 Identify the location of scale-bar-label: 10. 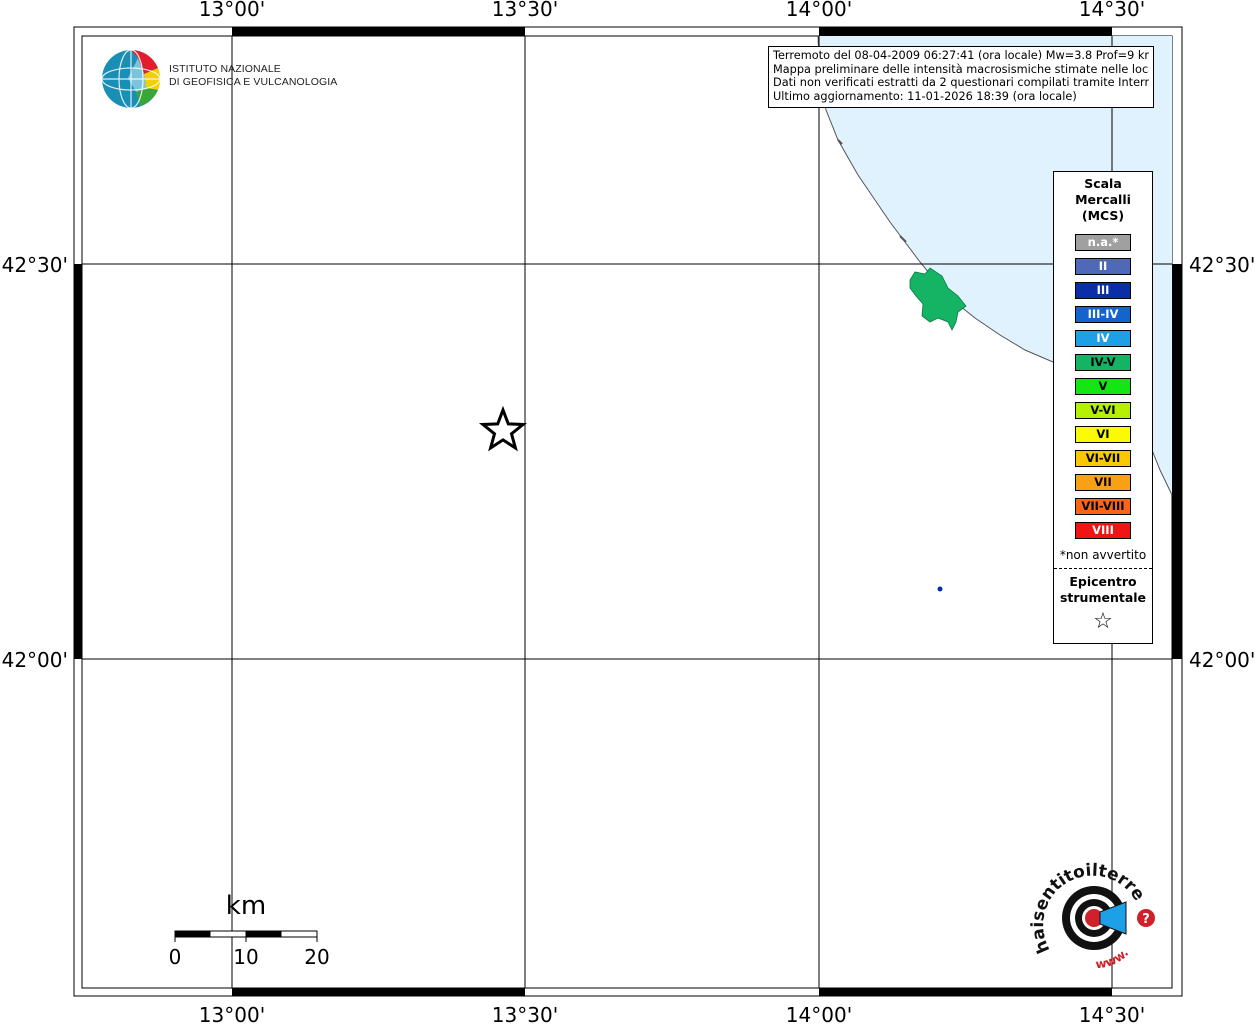
(245, 957).